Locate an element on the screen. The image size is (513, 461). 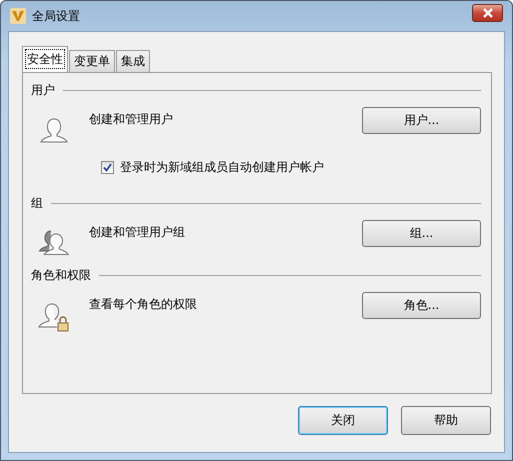
section-heading: 用户 is located at coordinates (43, 90).